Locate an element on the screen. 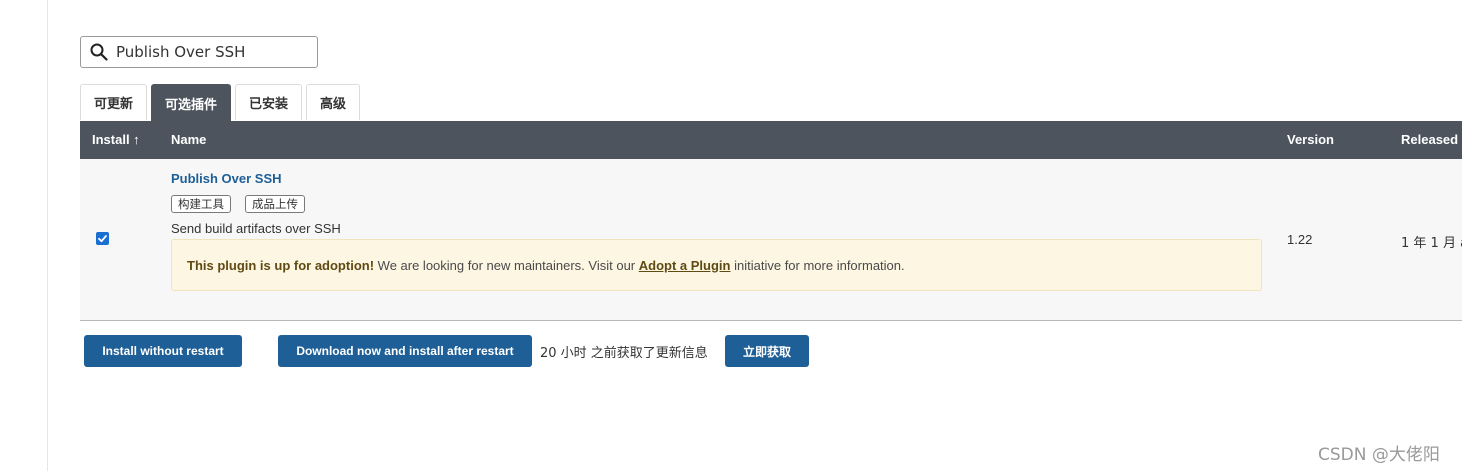 The height and width of the screenshot is (471, 1462). csdn-watermark: CSDN @大佬阳 is located at coordinates (1379, 455).